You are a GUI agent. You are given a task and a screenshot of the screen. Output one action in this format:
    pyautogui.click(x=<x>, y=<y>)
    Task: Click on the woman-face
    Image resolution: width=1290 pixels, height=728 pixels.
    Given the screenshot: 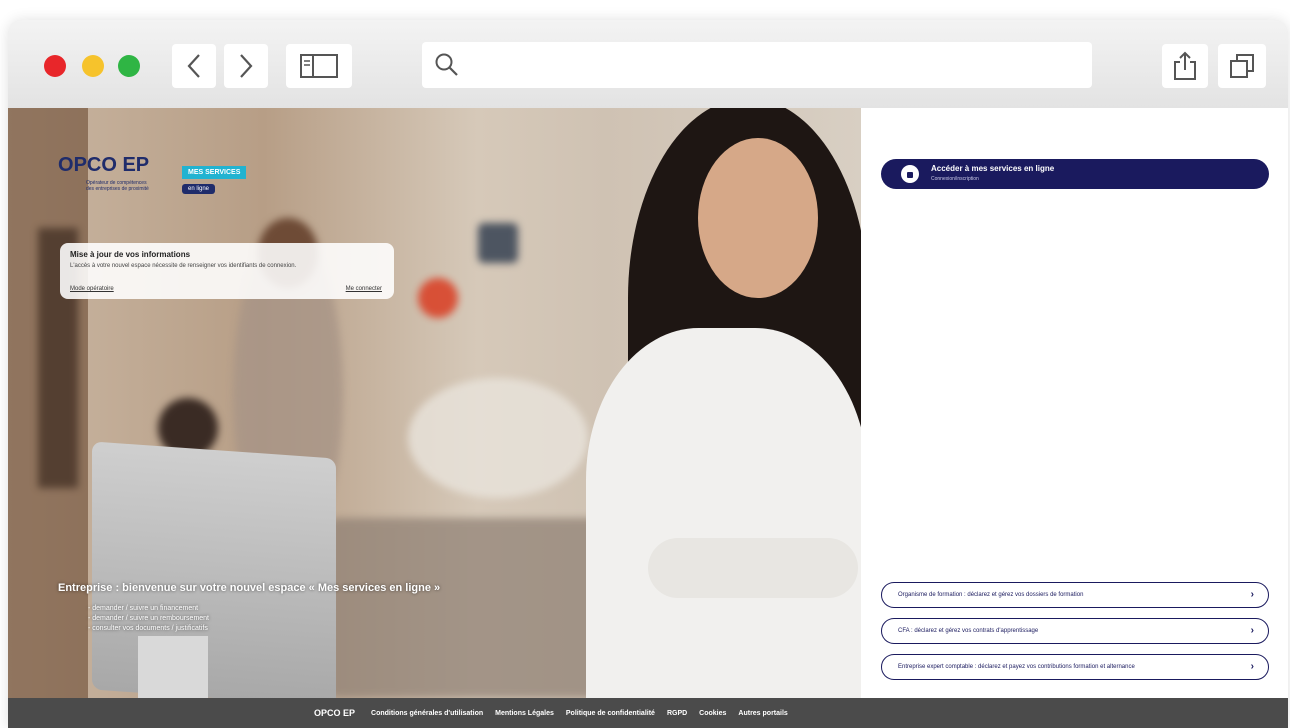 What is the action you would take?
    pyautogui.click(x=758, y=218)
    